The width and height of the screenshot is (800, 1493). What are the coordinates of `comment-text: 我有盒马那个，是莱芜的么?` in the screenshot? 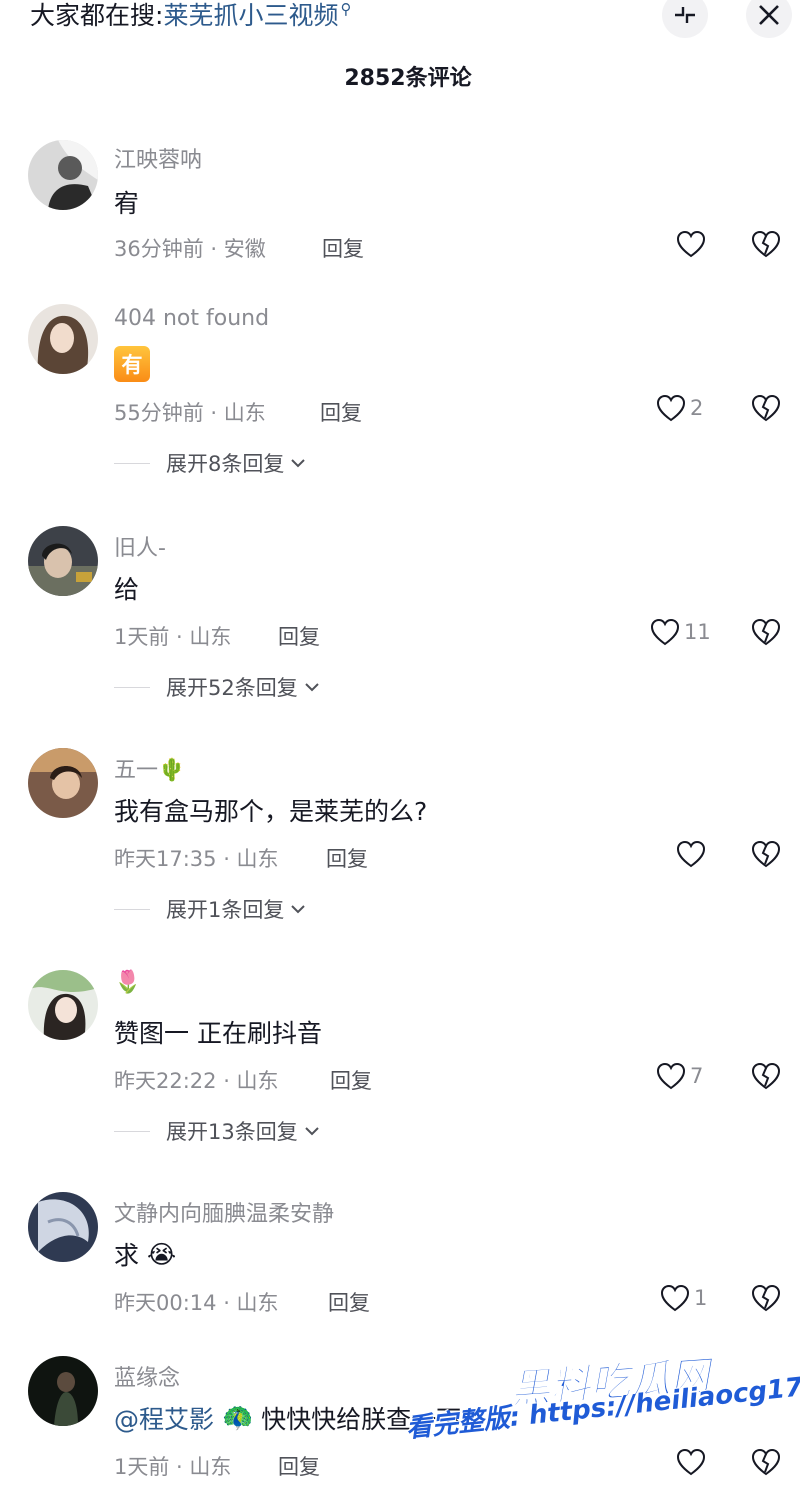 It's located at (271, 811).